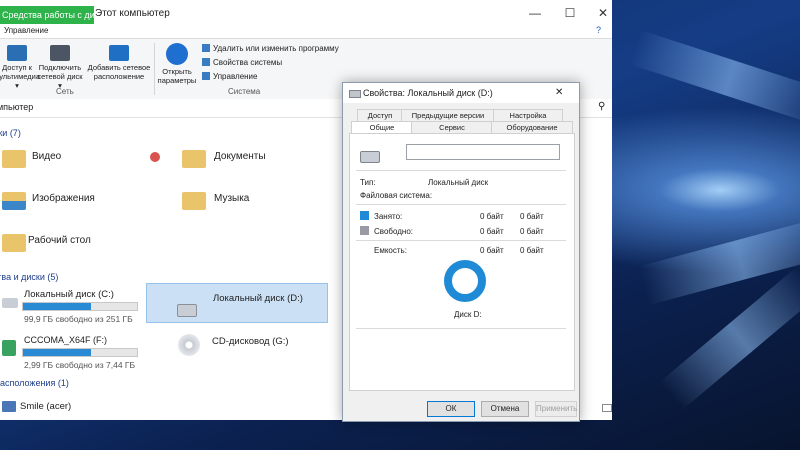 The height and width of the screenshot is (450, 800). What do you see at coordinates (240, 156) in the screenshot?
I see `folder-label: Документы` at bounding box center [240, 156].